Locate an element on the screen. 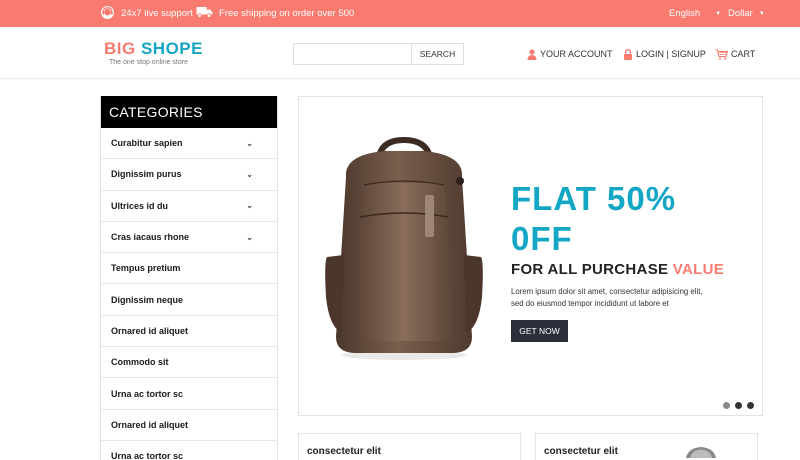 The height and width of the screenshot is (460, 800). carousel-dots is located at coordinates (738, 405).